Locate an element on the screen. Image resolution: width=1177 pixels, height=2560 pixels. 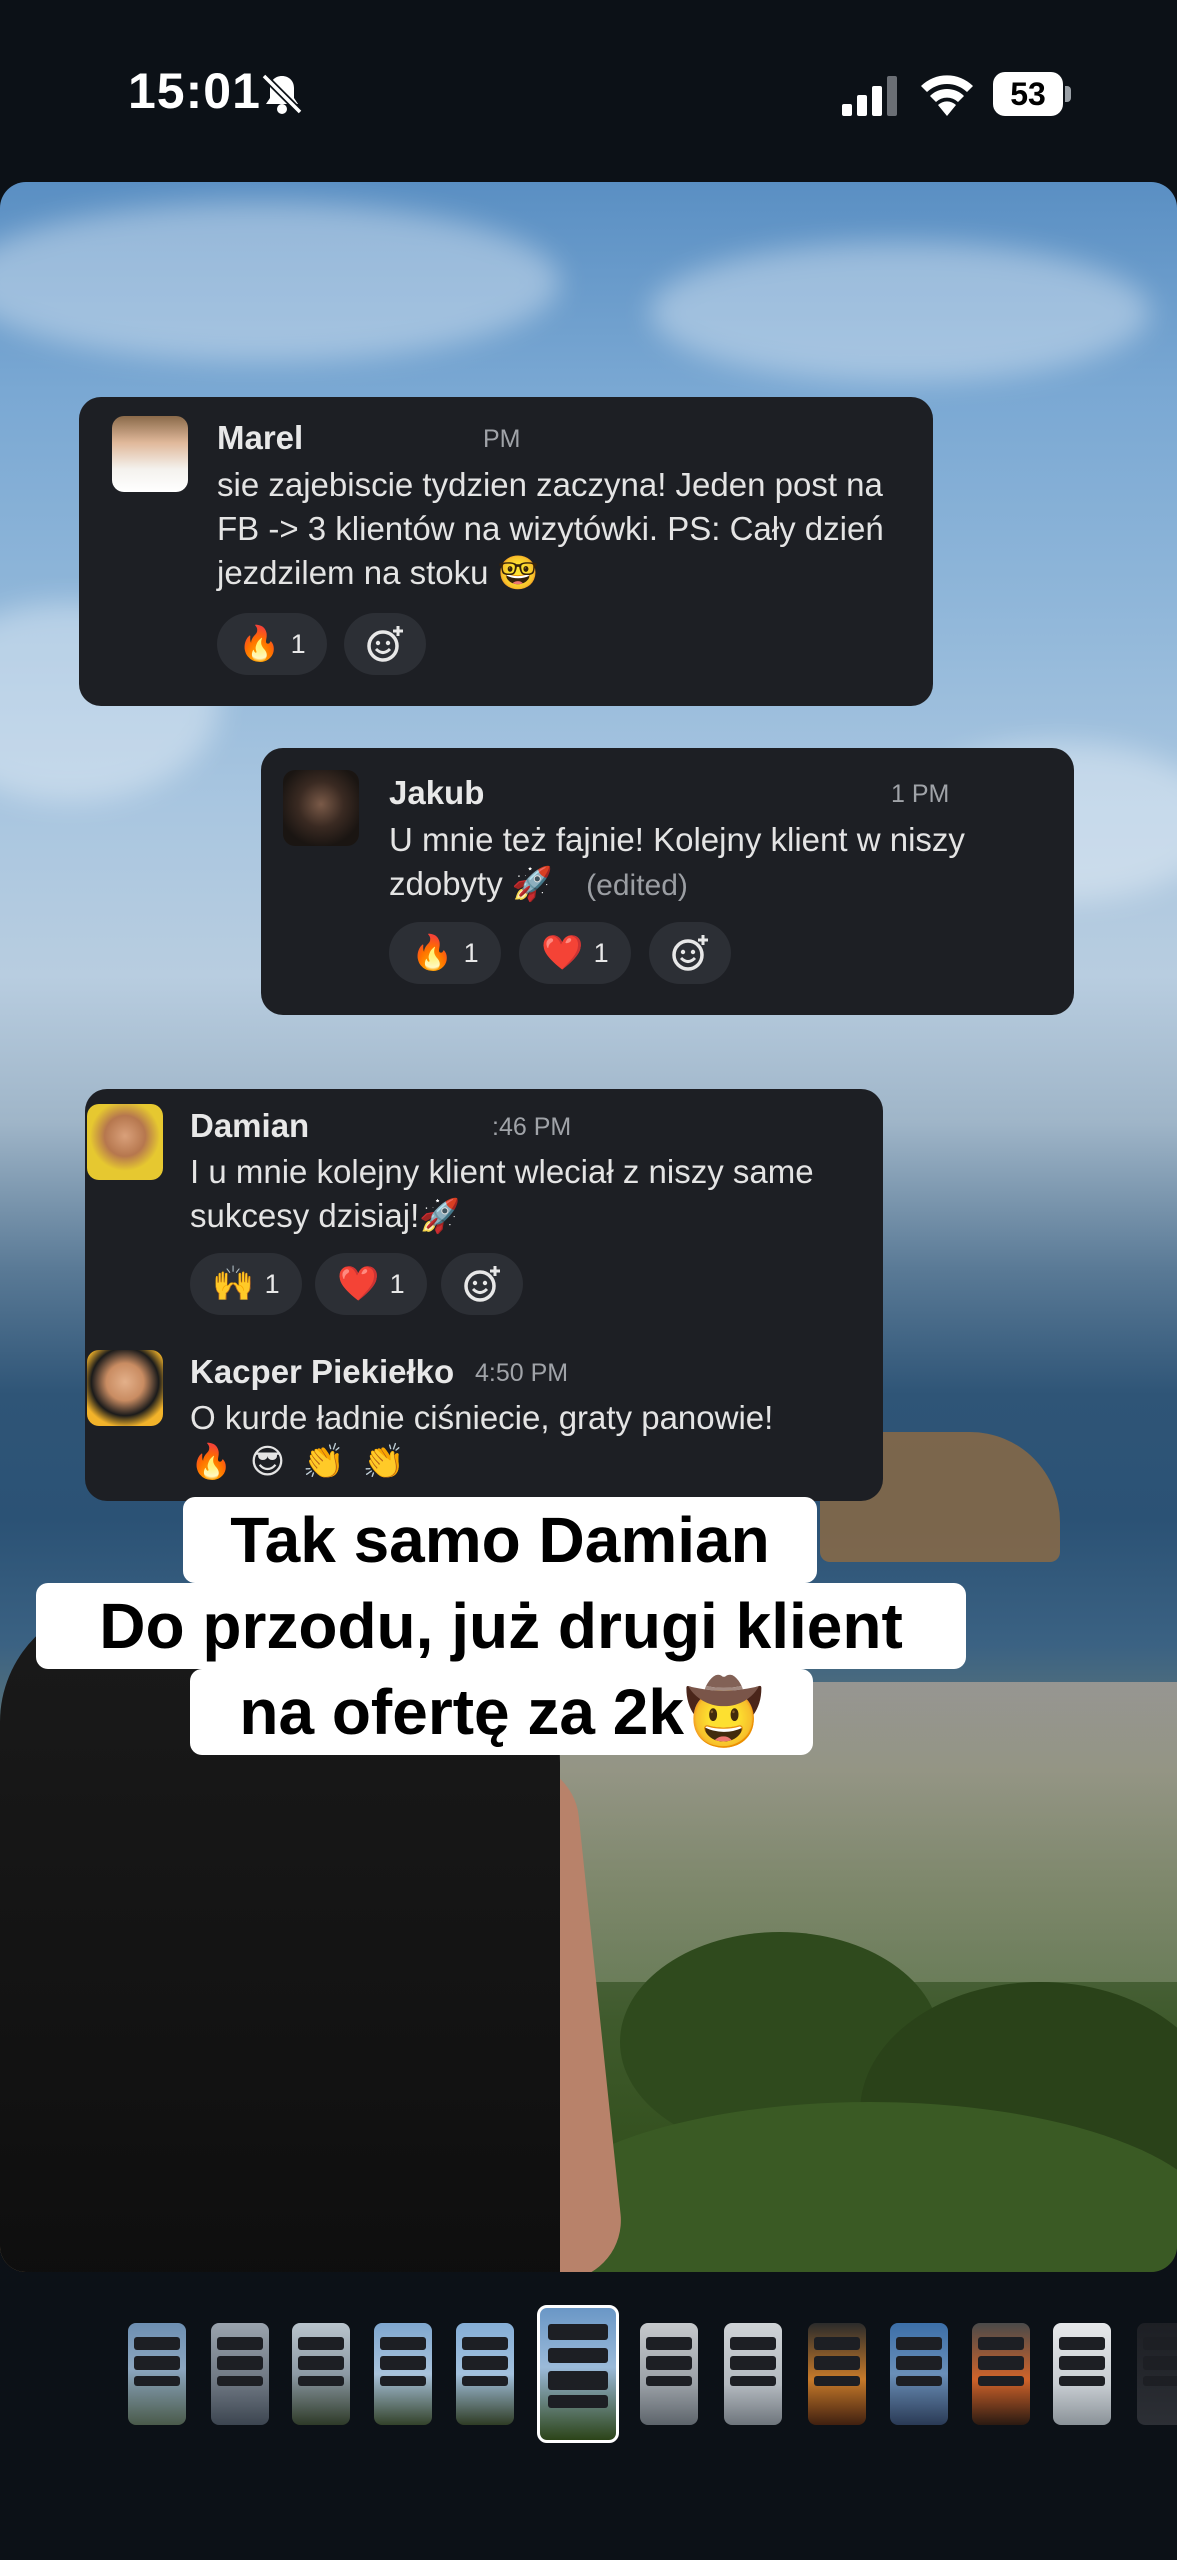
timestamp: 1 PM is located at coordinates (920, 794).